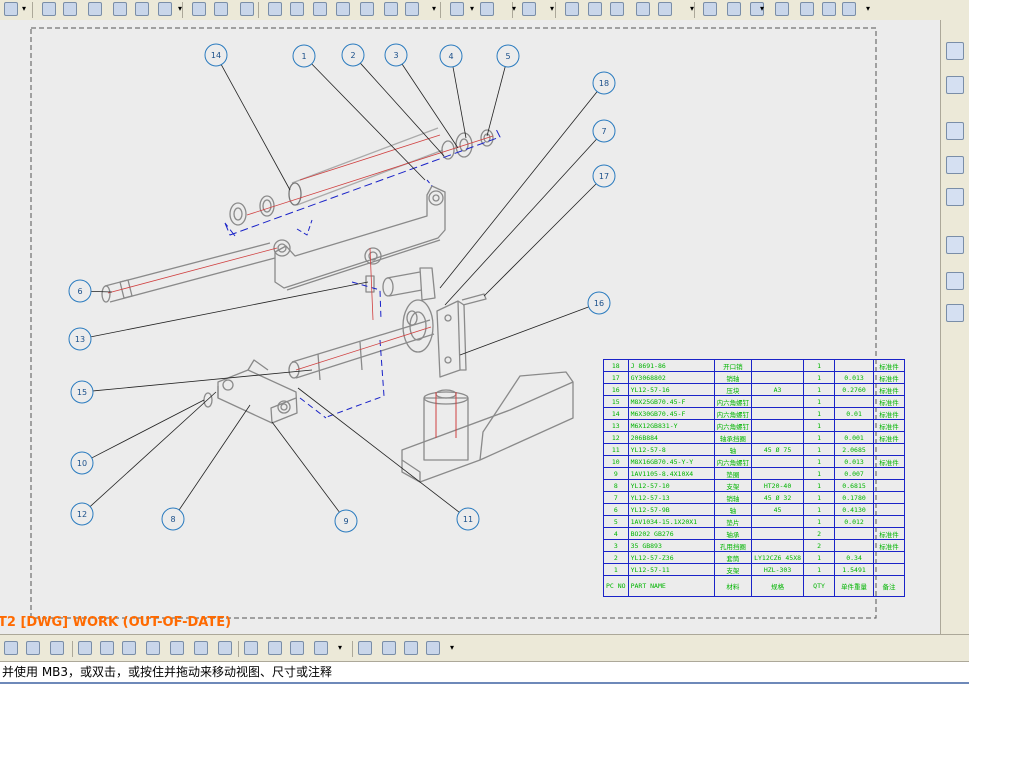  Describe the element at coordinates (955, 245) in the screenshot. I see `clock-icon` at that location.